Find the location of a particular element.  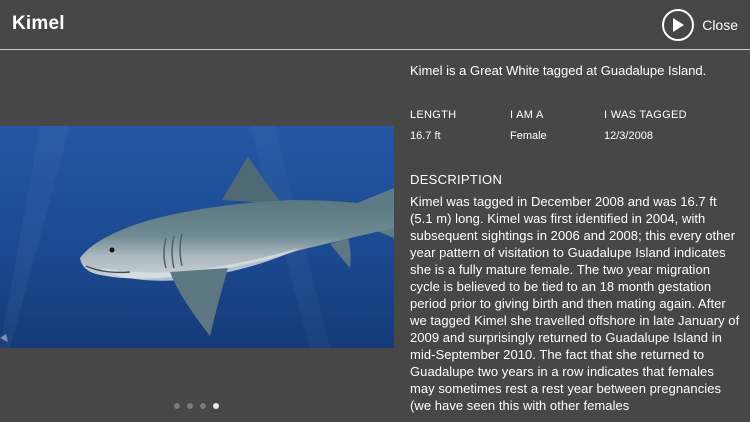

page-indicator is located at coordinates (200, 406).